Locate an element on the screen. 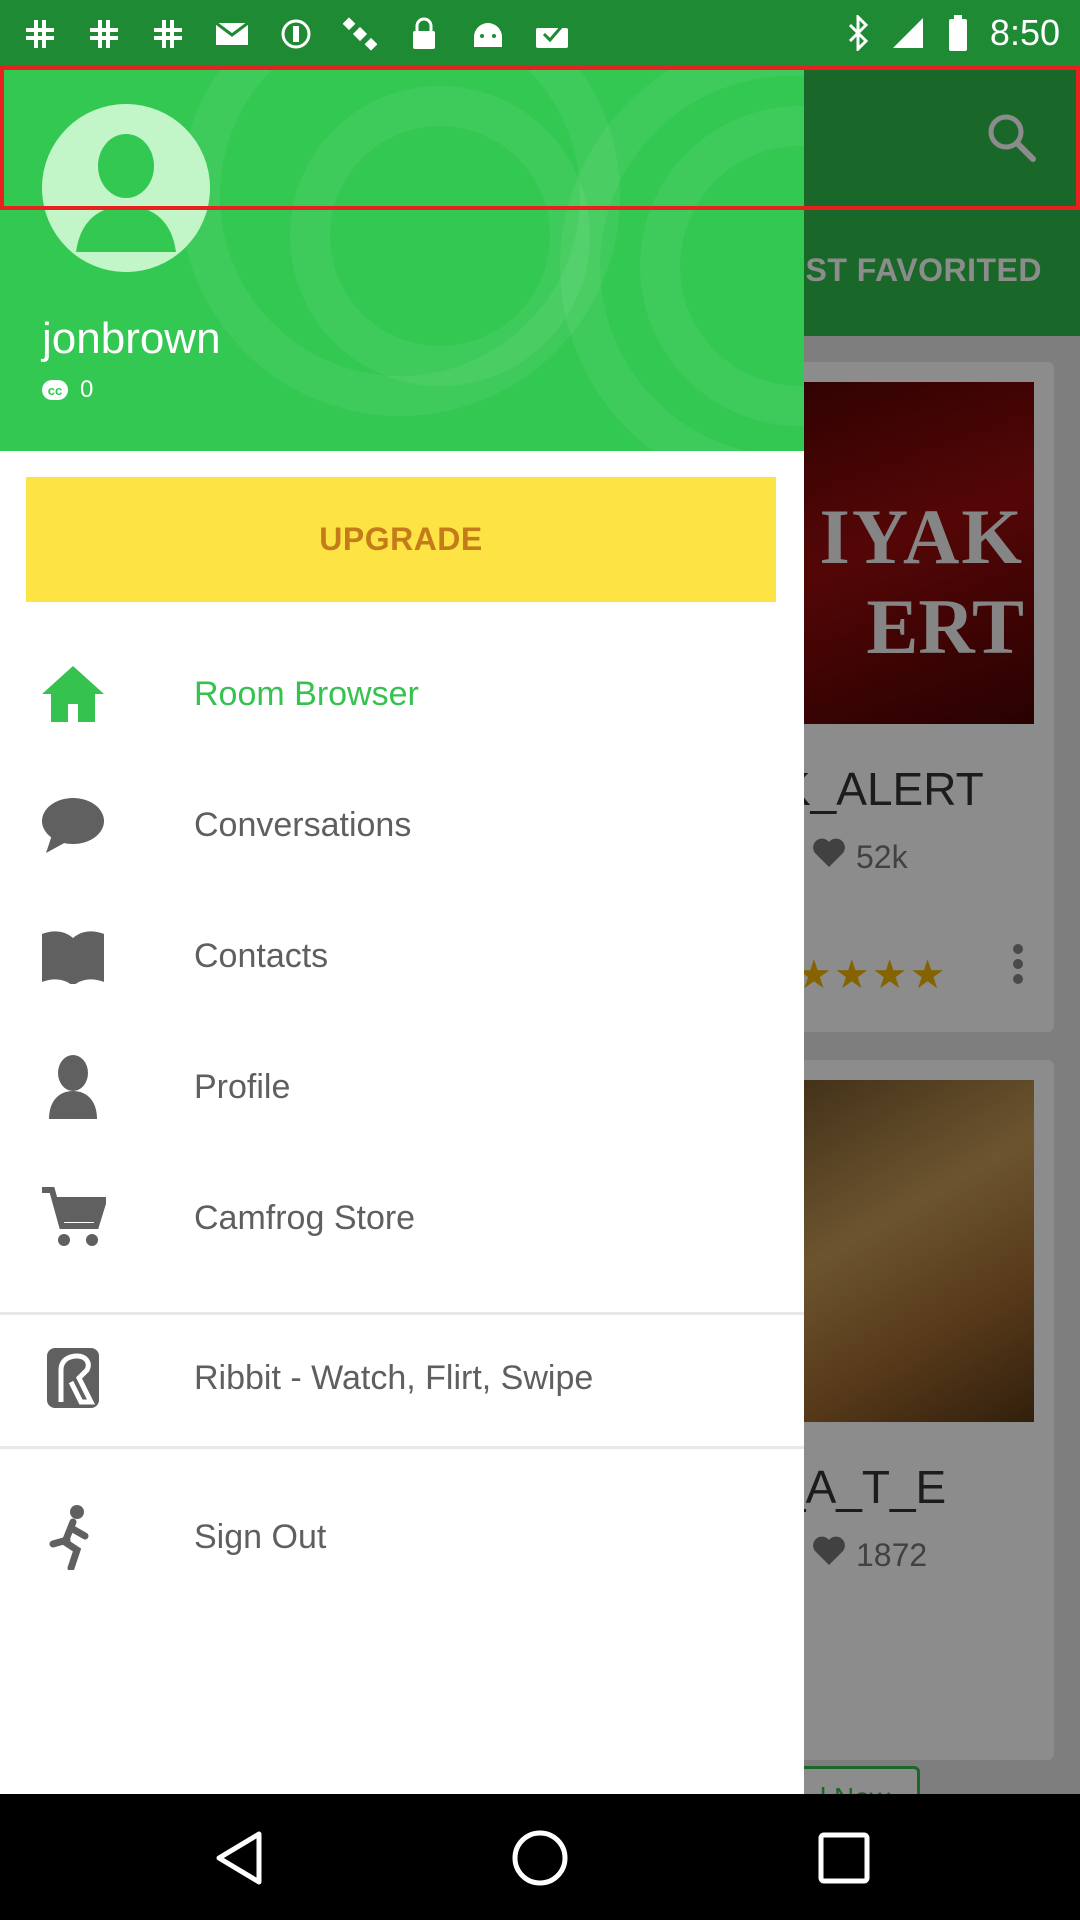 This screenshot has width=1080, height=1920. menu-item-sign-out: Sign Out is located at coordinates (402, 1537).